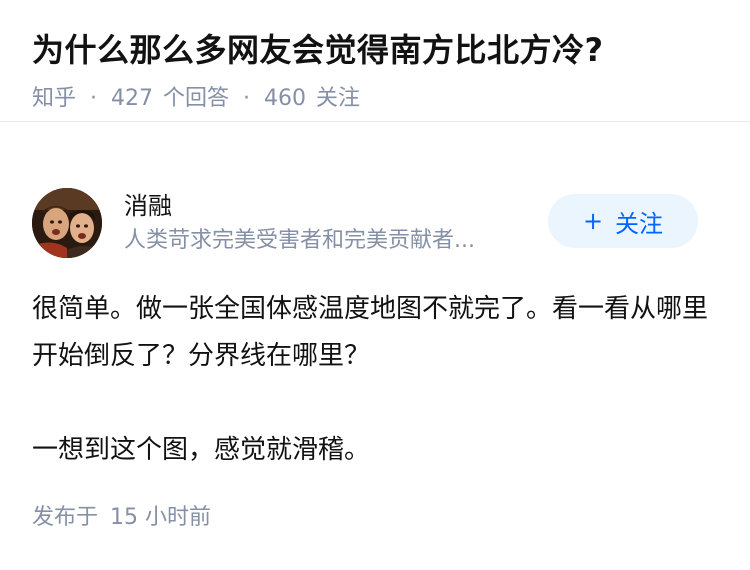 This screenshot has height=570, width=750. What do you see at coordinates (54, 99) in the screenshot?
I see `source-label: 知乎` at bounding box center [54, 99].